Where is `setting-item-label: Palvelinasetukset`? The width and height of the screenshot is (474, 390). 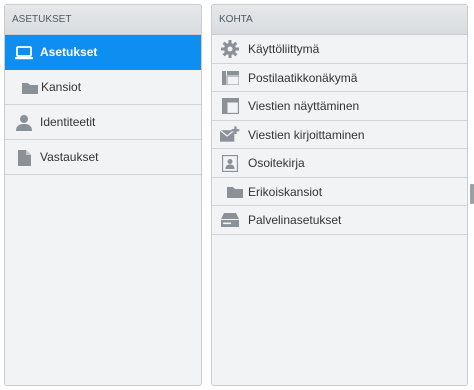
setting-item-label: Palvelinasetukset is located at coordinates (295, 220).